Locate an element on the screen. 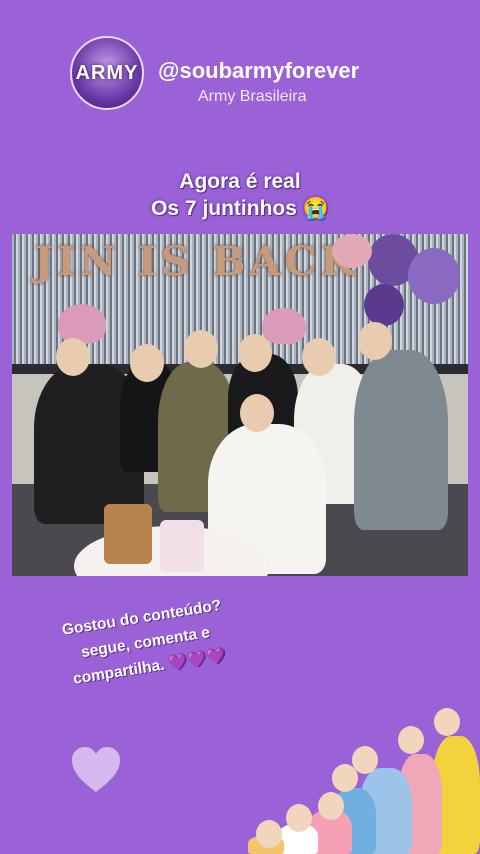 The width and height of the screenshot is (480, 854). headline-line-2: Os 7 juntinhos 😭 is located at coordinates (240, 208).